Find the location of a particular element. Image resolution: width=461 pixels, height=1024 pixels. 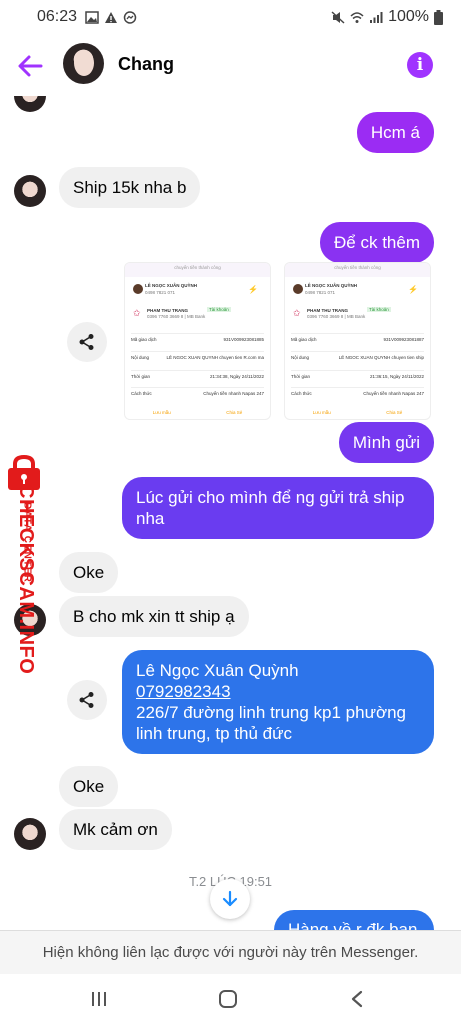

address-phone-link: 0792982343 is located at coordinates (278, 691).